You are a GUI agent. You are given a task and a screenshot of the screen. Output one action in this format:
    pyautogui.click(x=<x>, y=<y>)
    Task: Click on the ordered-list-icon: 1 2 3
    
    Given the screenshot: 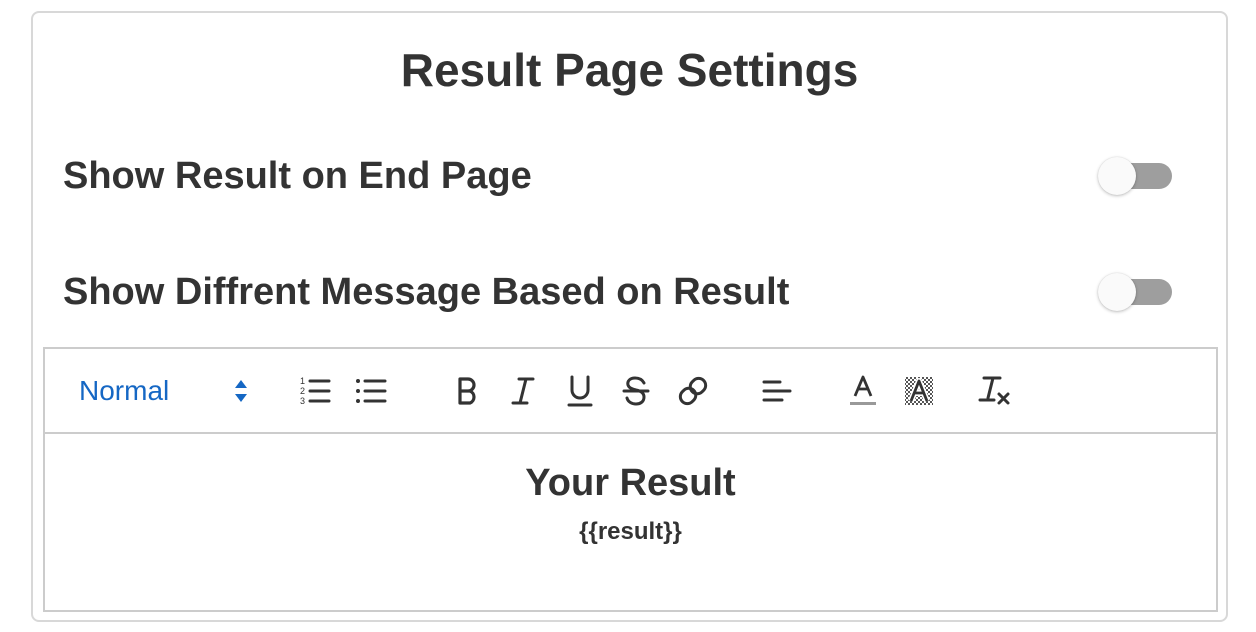 What is the action you would take?
    pyautogui.click(x=315, y=391)
    